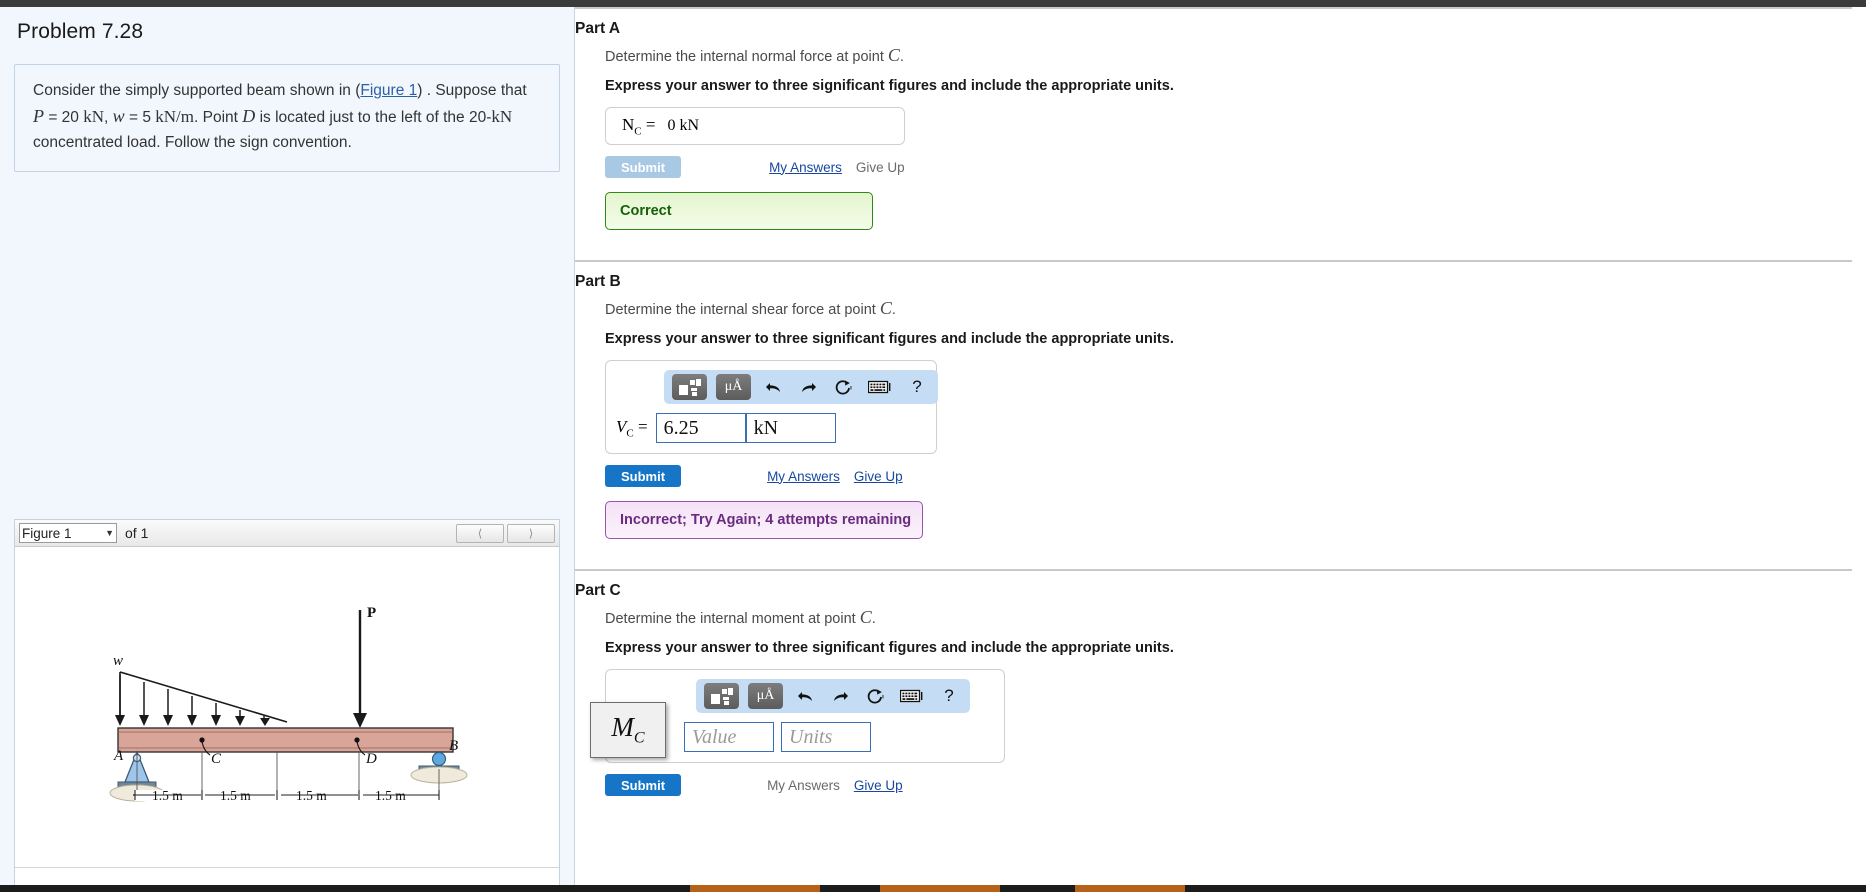 This screenshot has width=1866, height=892. I want to click on point-A-label: A, so click(118, 756).